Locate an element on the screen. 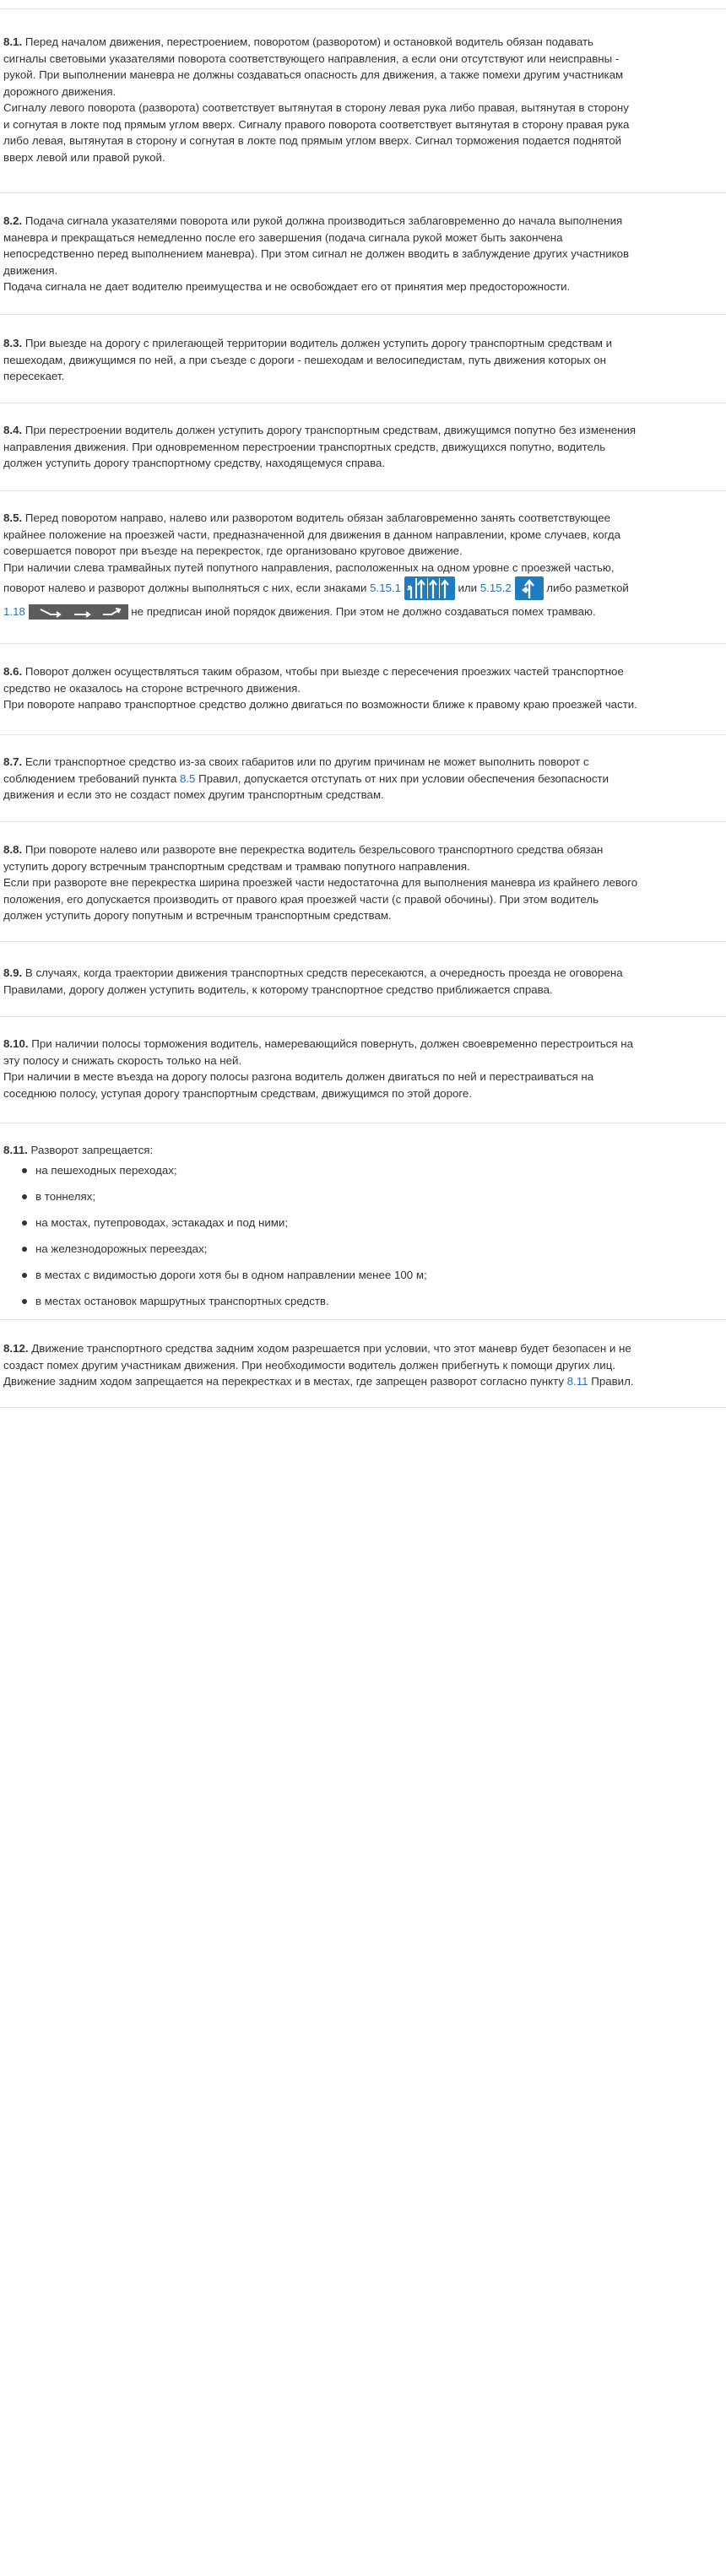 Image resolution: width=726 pixels, height=2576 pixels. list-item: на железнодорожных переездах; is located at coordinates (372, 1254).